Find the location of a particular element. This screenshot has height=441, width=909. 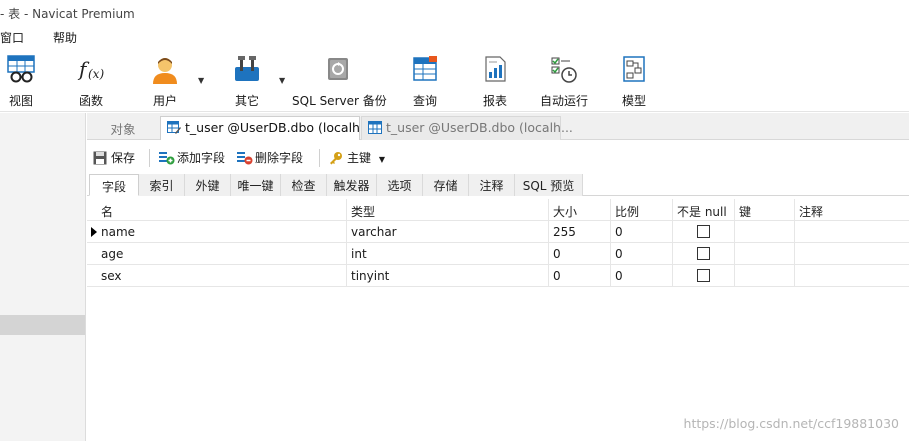

column-header-scale: 比例 is located at coordinates (642, 210).